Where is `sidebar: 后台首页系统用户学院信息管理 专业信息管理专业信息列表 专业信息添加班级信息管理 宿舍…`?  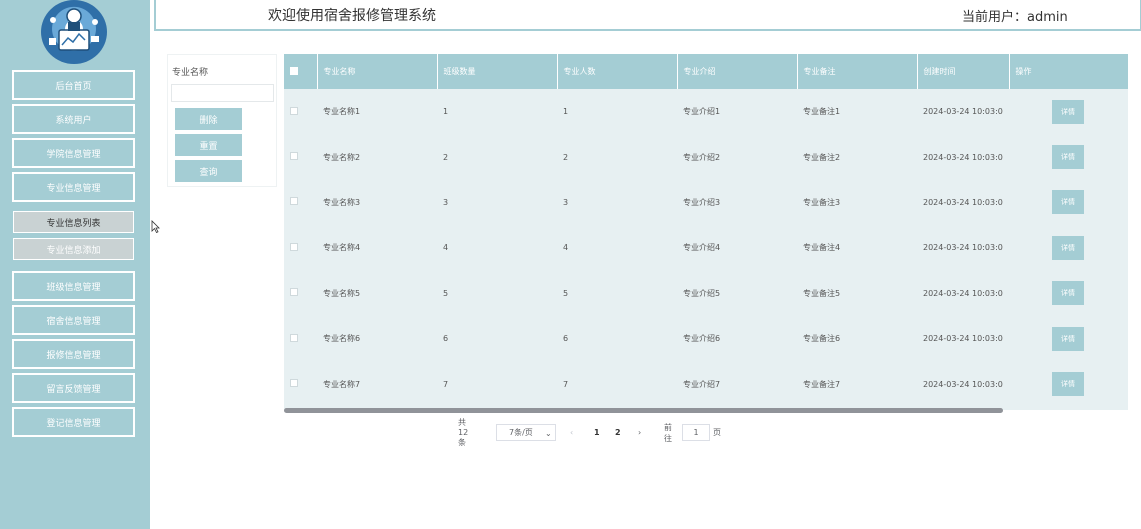 sidebar: 后台首页系统用户学院信息管理 专业信息管理专业信息列表 专业信息添加班级信息管理 宿舍… is located at coordinates (75, 264).